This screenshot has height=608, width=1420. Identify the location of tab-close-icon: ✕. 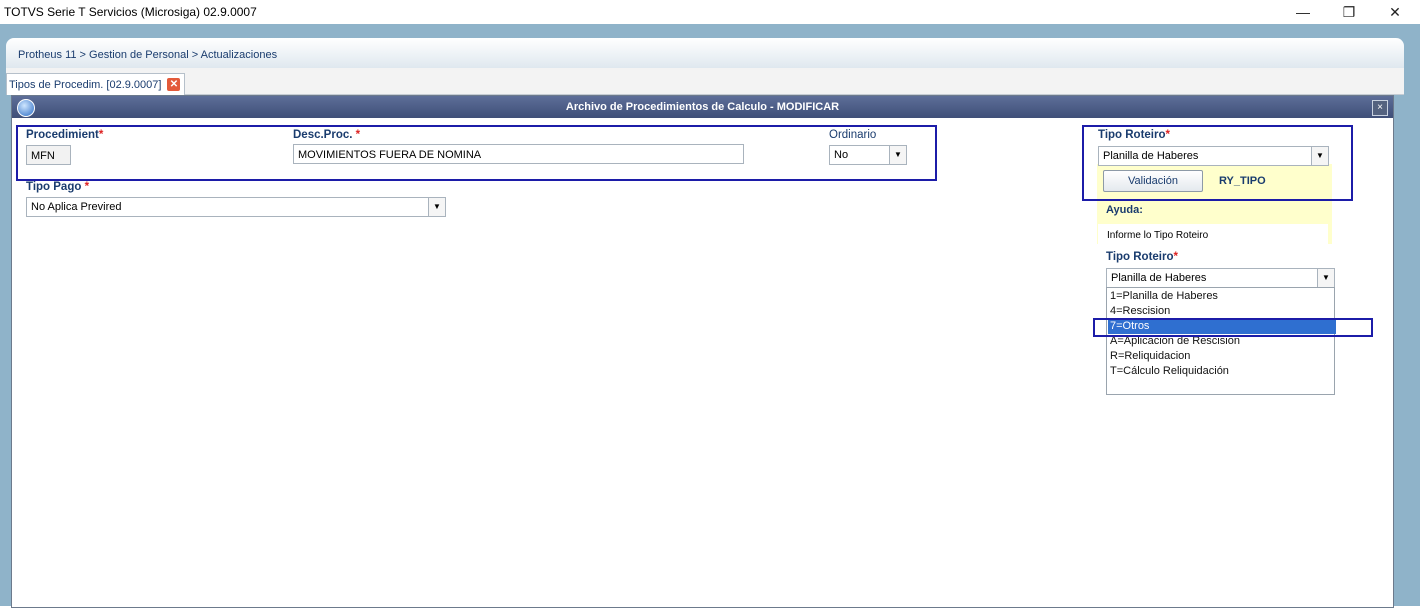
(174, 84).